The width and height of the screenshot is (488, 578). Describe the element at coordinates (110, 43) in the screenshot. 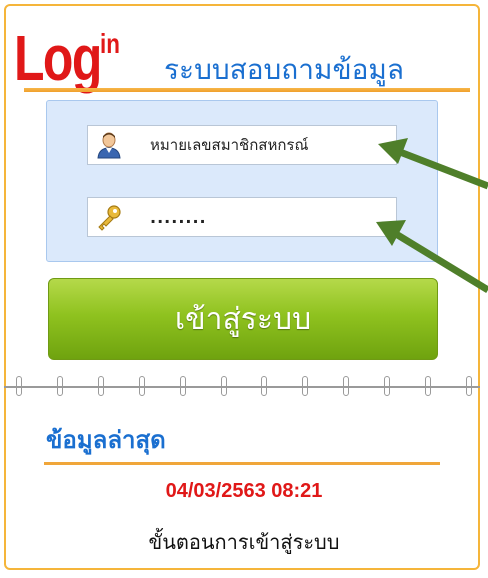

I see `logo-sup-text: in` at that location.